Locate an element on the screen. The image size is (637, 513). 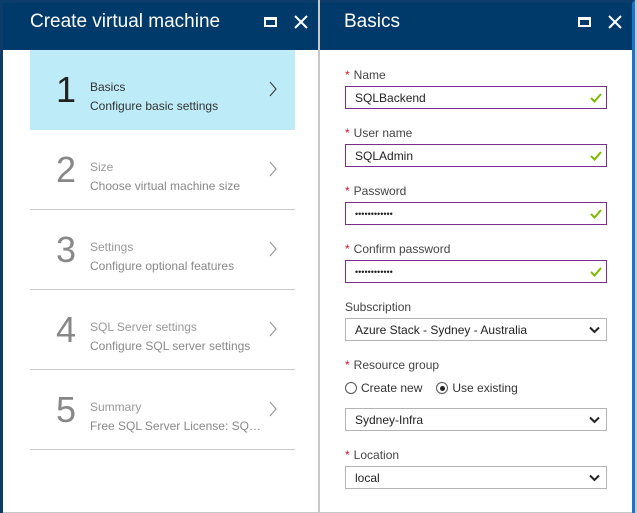
resource-group-radio-group: Create new Use existing is located at coordinates (476, 388).